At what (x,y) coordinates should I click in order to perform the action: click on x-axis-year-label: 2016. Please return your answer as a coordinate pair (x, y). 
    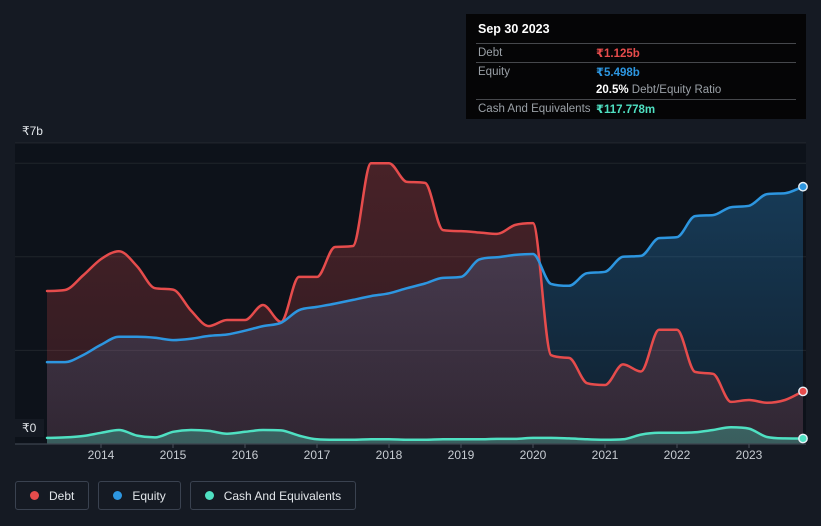
    Looking at the image, I should click on (245, 455).